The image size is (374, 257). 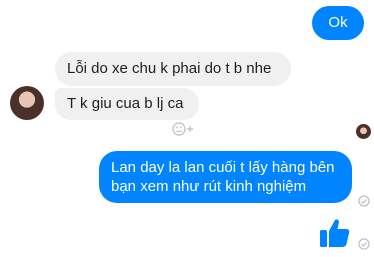 What do you see at coordinates (183, 129) in the screenshot?
I see `smiley-plus-icon` at bounding box center [183, 129].